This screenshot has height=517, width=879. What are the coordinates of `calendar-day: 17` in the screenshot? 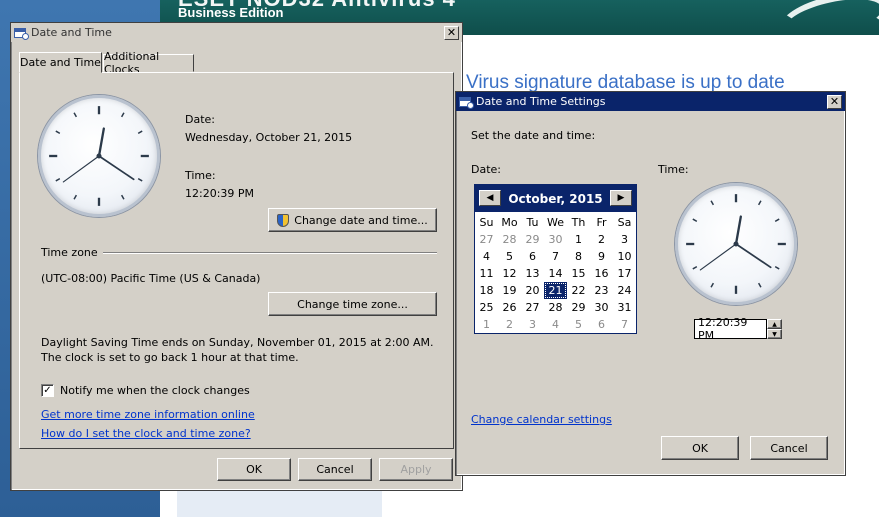 It's located at (624, 273).